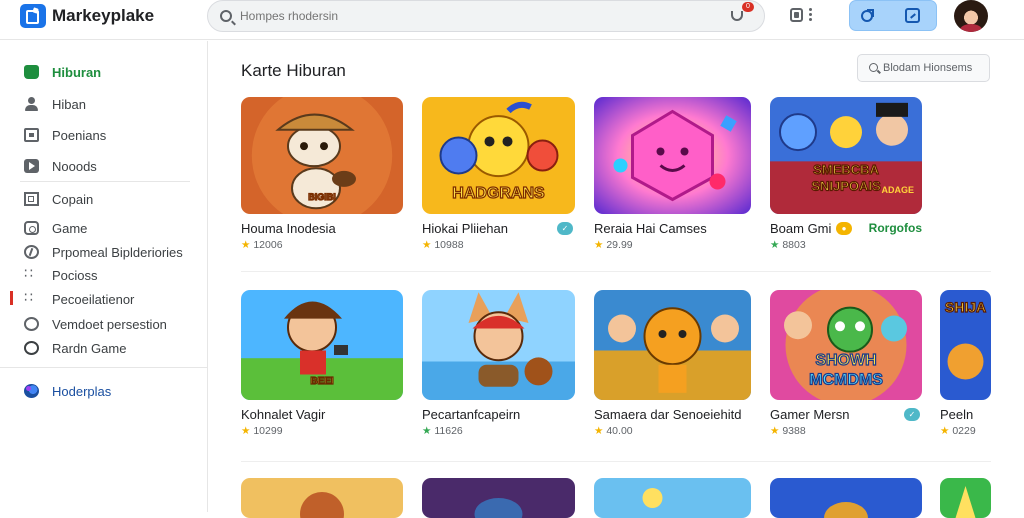 This screenshot has width=1024, height=518. Describe the element at coordinates (788, 431) in the screenshot. I see `game-rating: ★ 9388` at that location.